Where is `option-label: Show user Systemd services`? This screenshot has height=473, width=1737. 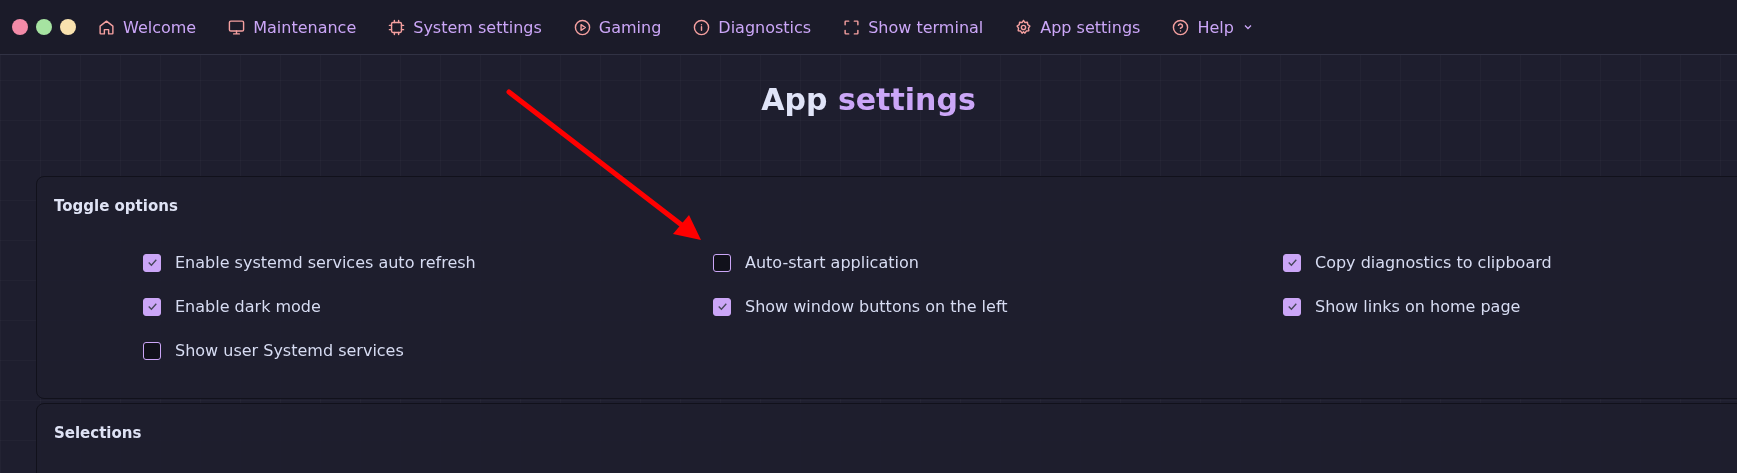
option-label: Show user Systemd services is located at coordinates (289, 350).